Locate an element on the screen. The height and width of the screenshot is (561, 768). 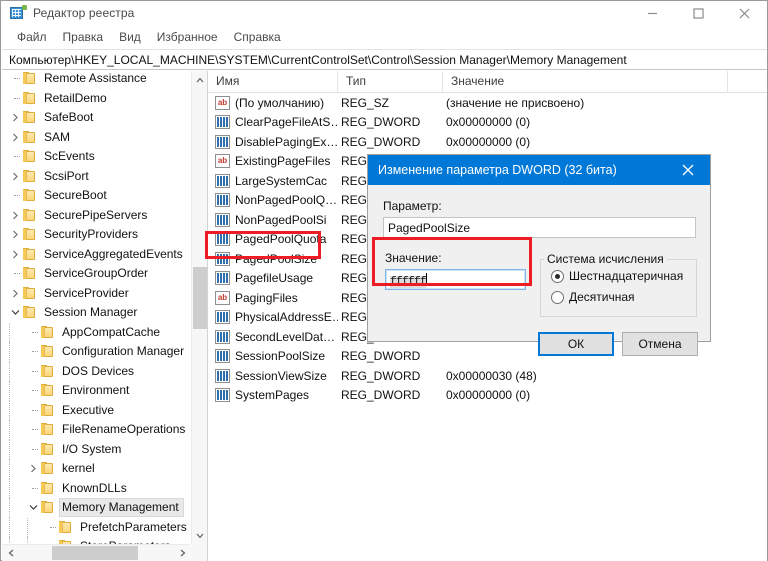
scroll-right-icon is located at coordinates (182, 553).